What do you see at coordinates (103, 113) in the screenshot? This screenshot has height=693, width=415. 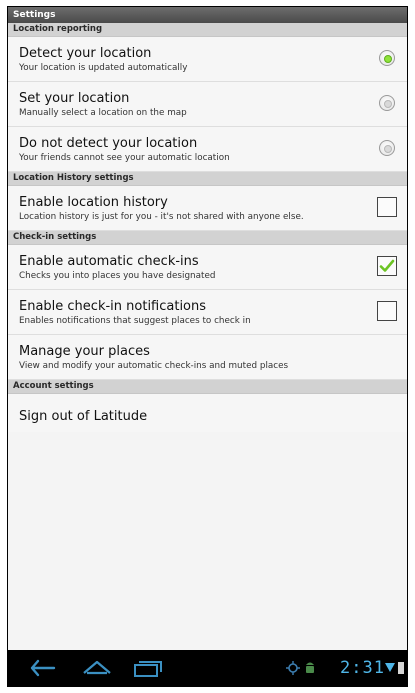 I see `option-summary: Manually select a location on the map` at bounding box center [103, 113].